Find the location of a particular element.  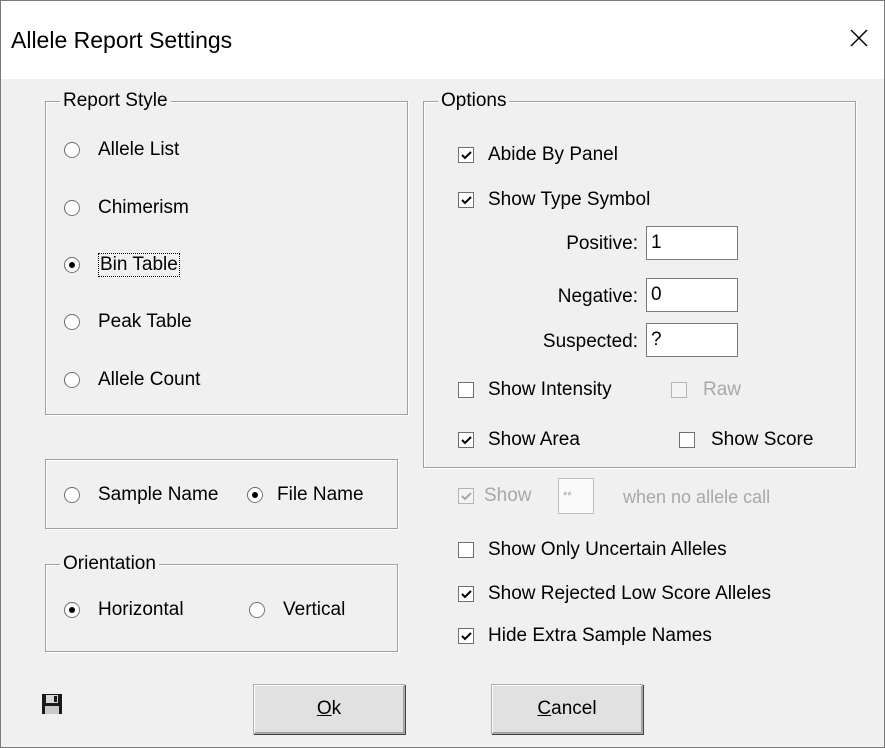

dialog-title: Allele Report Settings is located at coordinates (122, 40).